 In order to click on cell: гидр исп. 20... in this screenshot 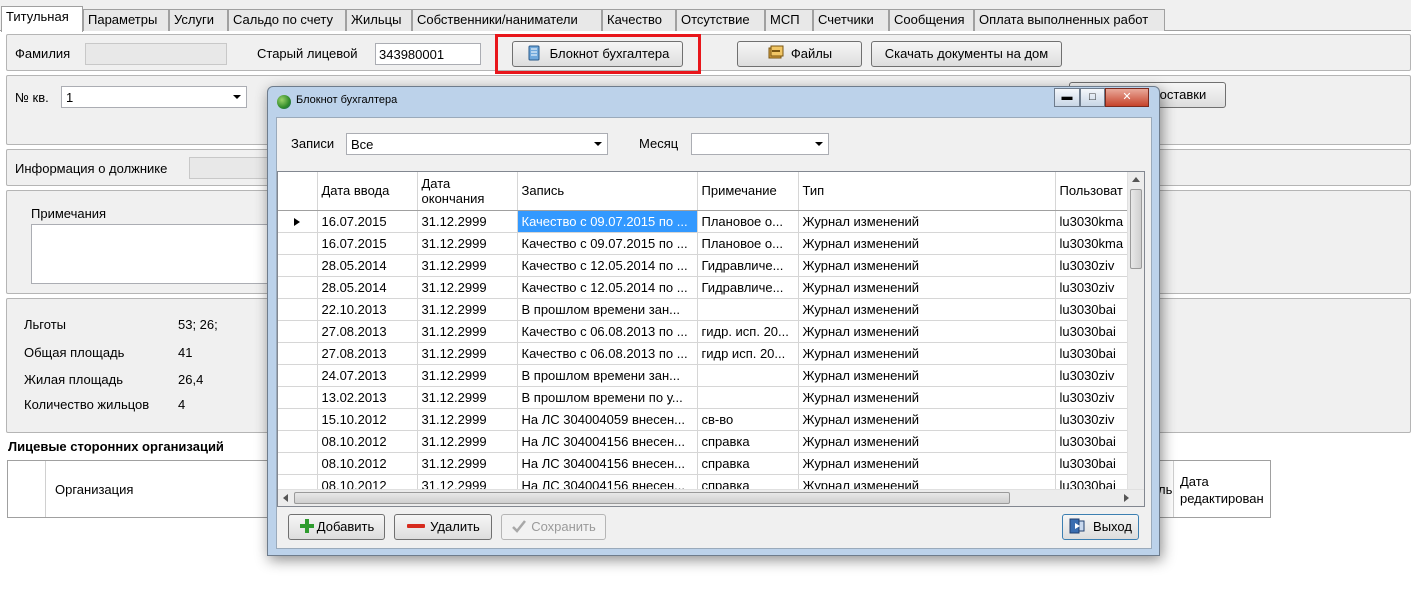, I will do `click(748, 353)`.